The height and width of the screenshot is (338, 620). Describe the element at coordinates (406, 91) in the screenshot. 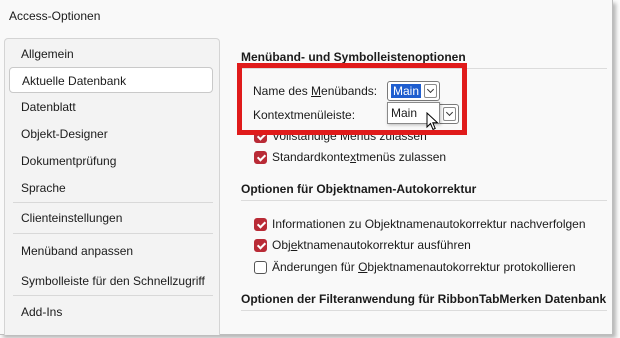

I see `ribbon-name-value: Main` at that location.